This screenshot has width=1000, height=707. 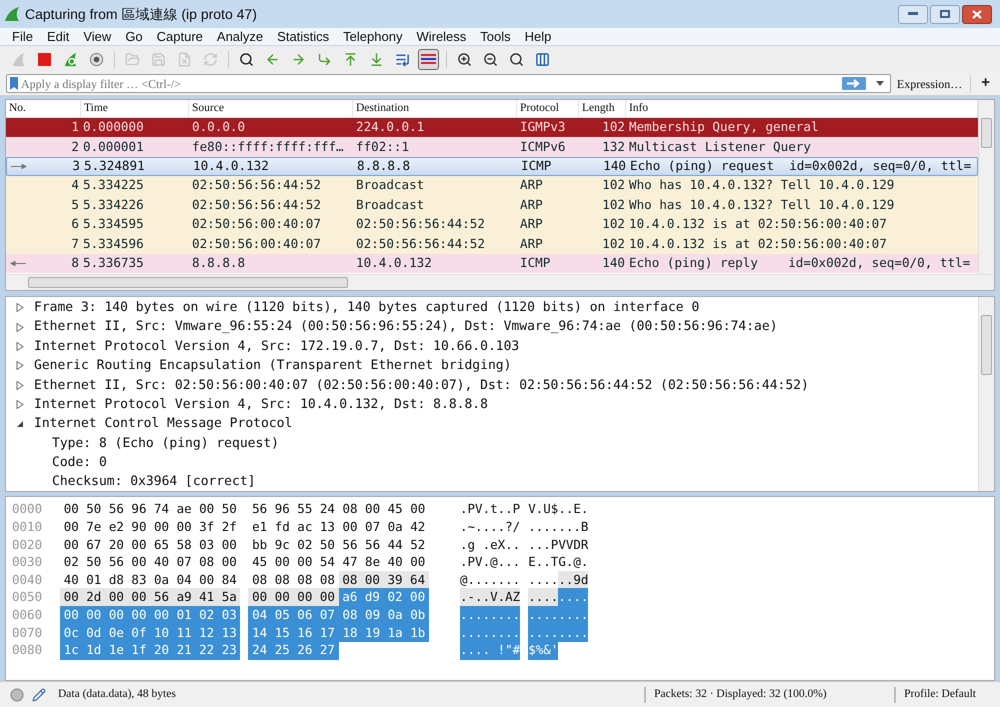 What do you see at coordinates (113, 126) in the screenshot?
I see `table-cell: 0.000000` at bounding box center [113, 126].